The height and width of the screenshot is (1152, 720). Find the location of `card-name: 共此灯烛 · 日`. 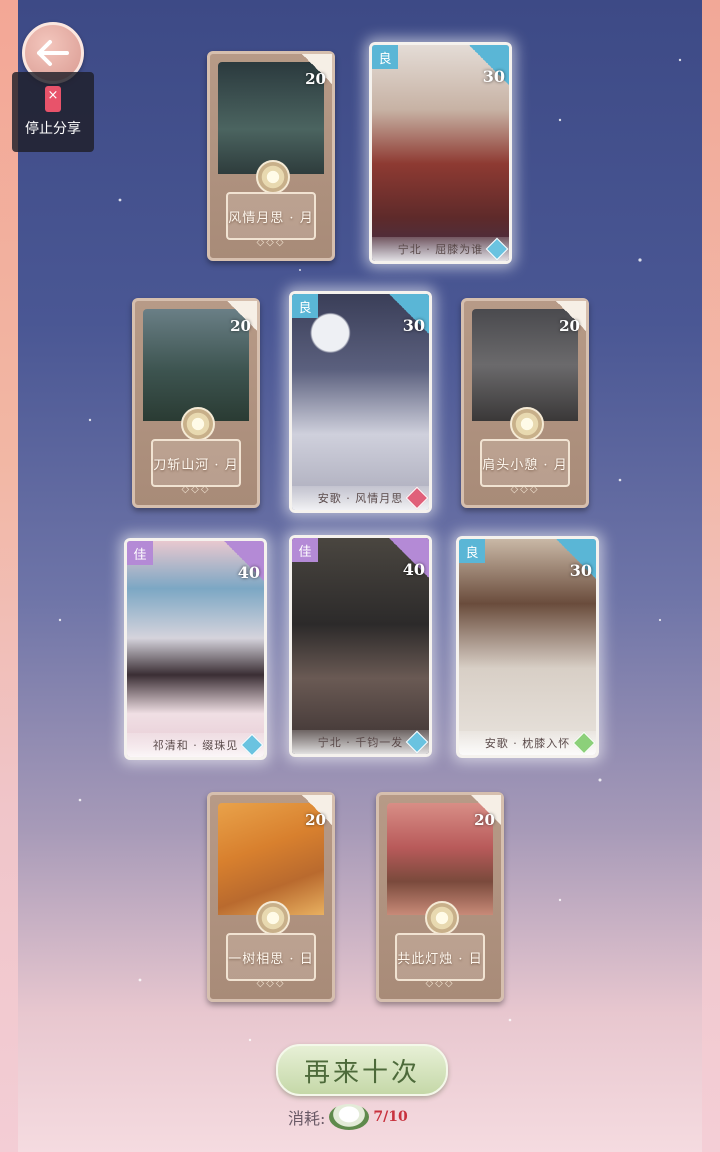

card-name: 共此灯烛 · 日 is located at coordinates (440, 959).